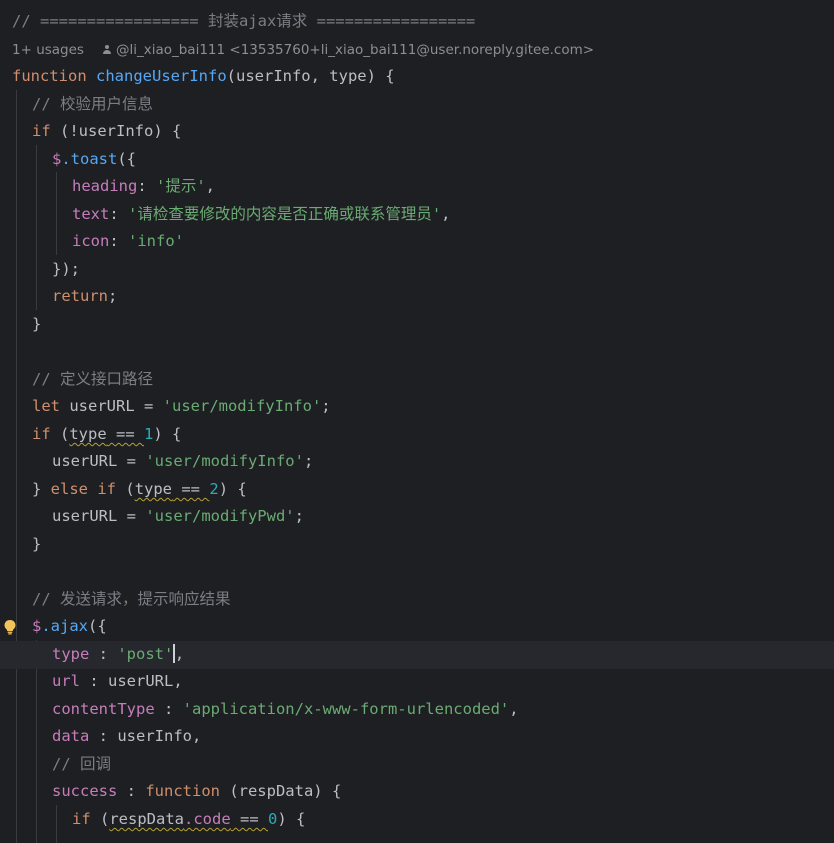 The image size is (834, 843). What do you see at coordinates (417, 105) in the screenshot?
I see `code-line: // 校验用户信息` at bounding box center [417, 105].